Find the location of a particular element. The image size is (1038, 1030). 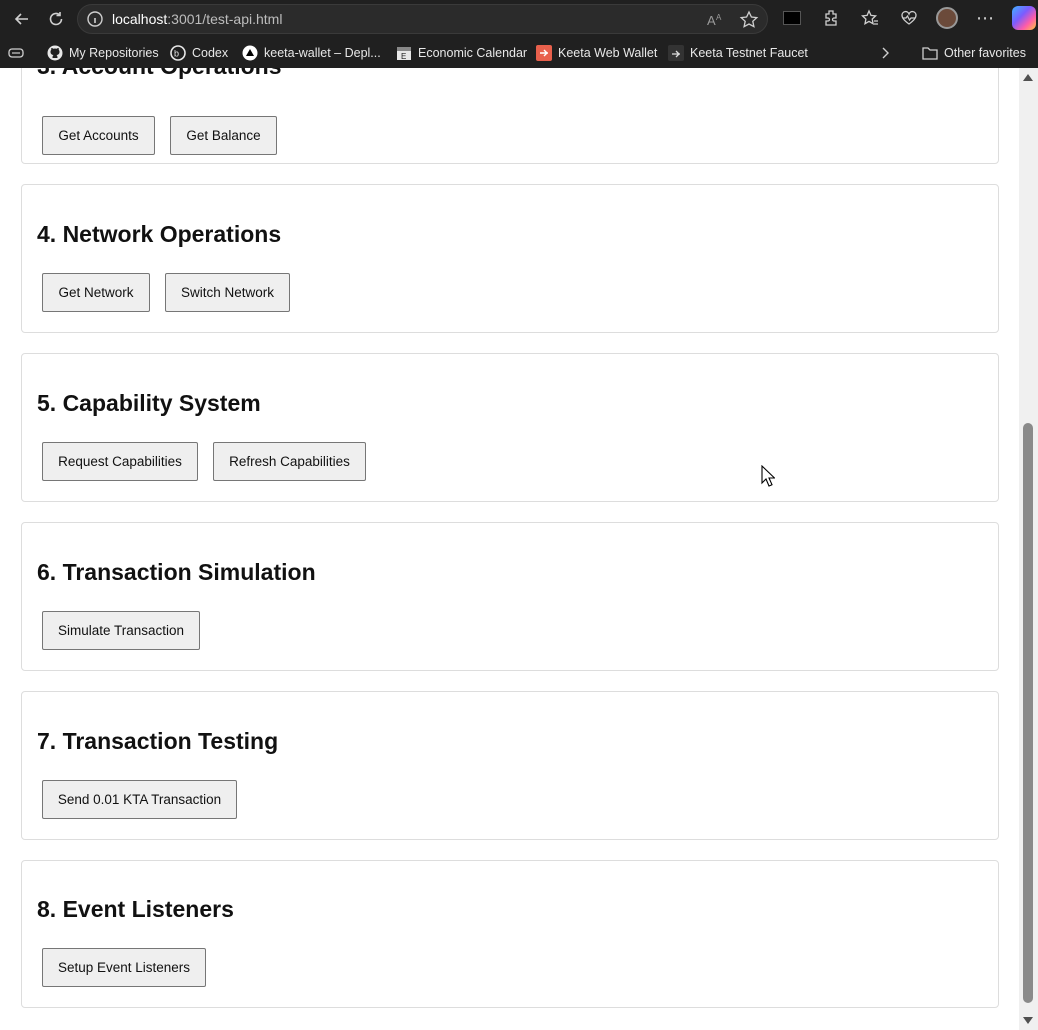

section-title: 5. Capability System is located at coordinates (149, 403).